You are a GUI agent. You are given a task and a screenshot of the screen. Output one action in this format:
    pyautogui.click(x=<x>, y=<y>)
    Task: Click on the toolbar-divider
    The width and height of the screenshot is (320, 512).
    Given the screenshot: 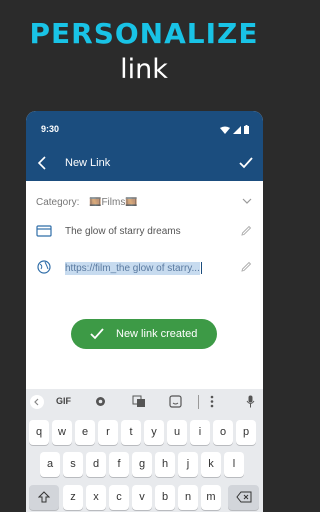 What is the action you would take?
    pyautogui.click(x=198, y=402)
    